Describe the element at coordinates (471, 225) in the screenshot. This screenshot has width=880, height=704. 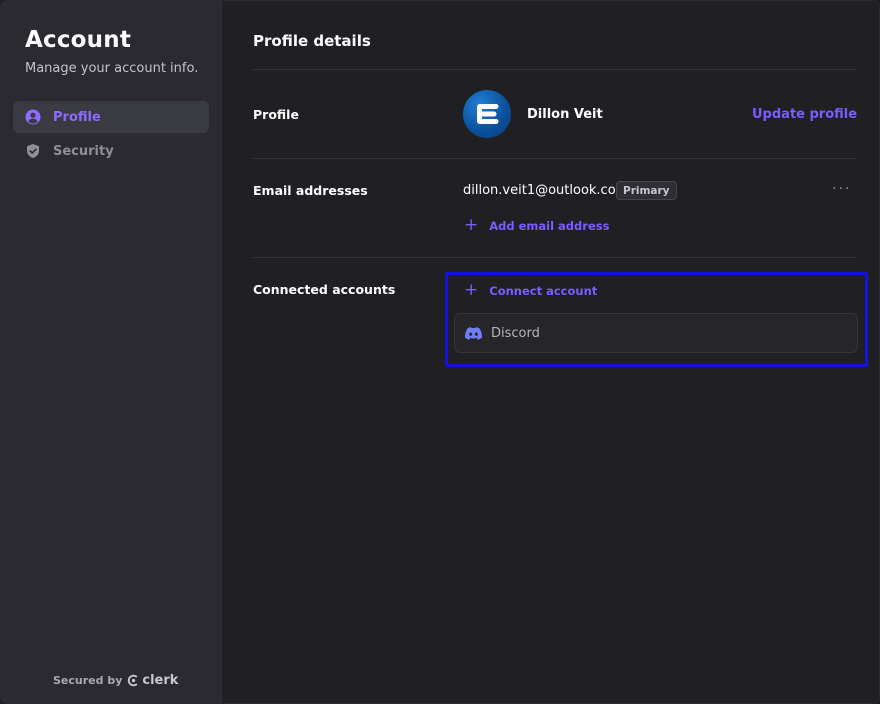
I see `plus-icon: +` at that location.